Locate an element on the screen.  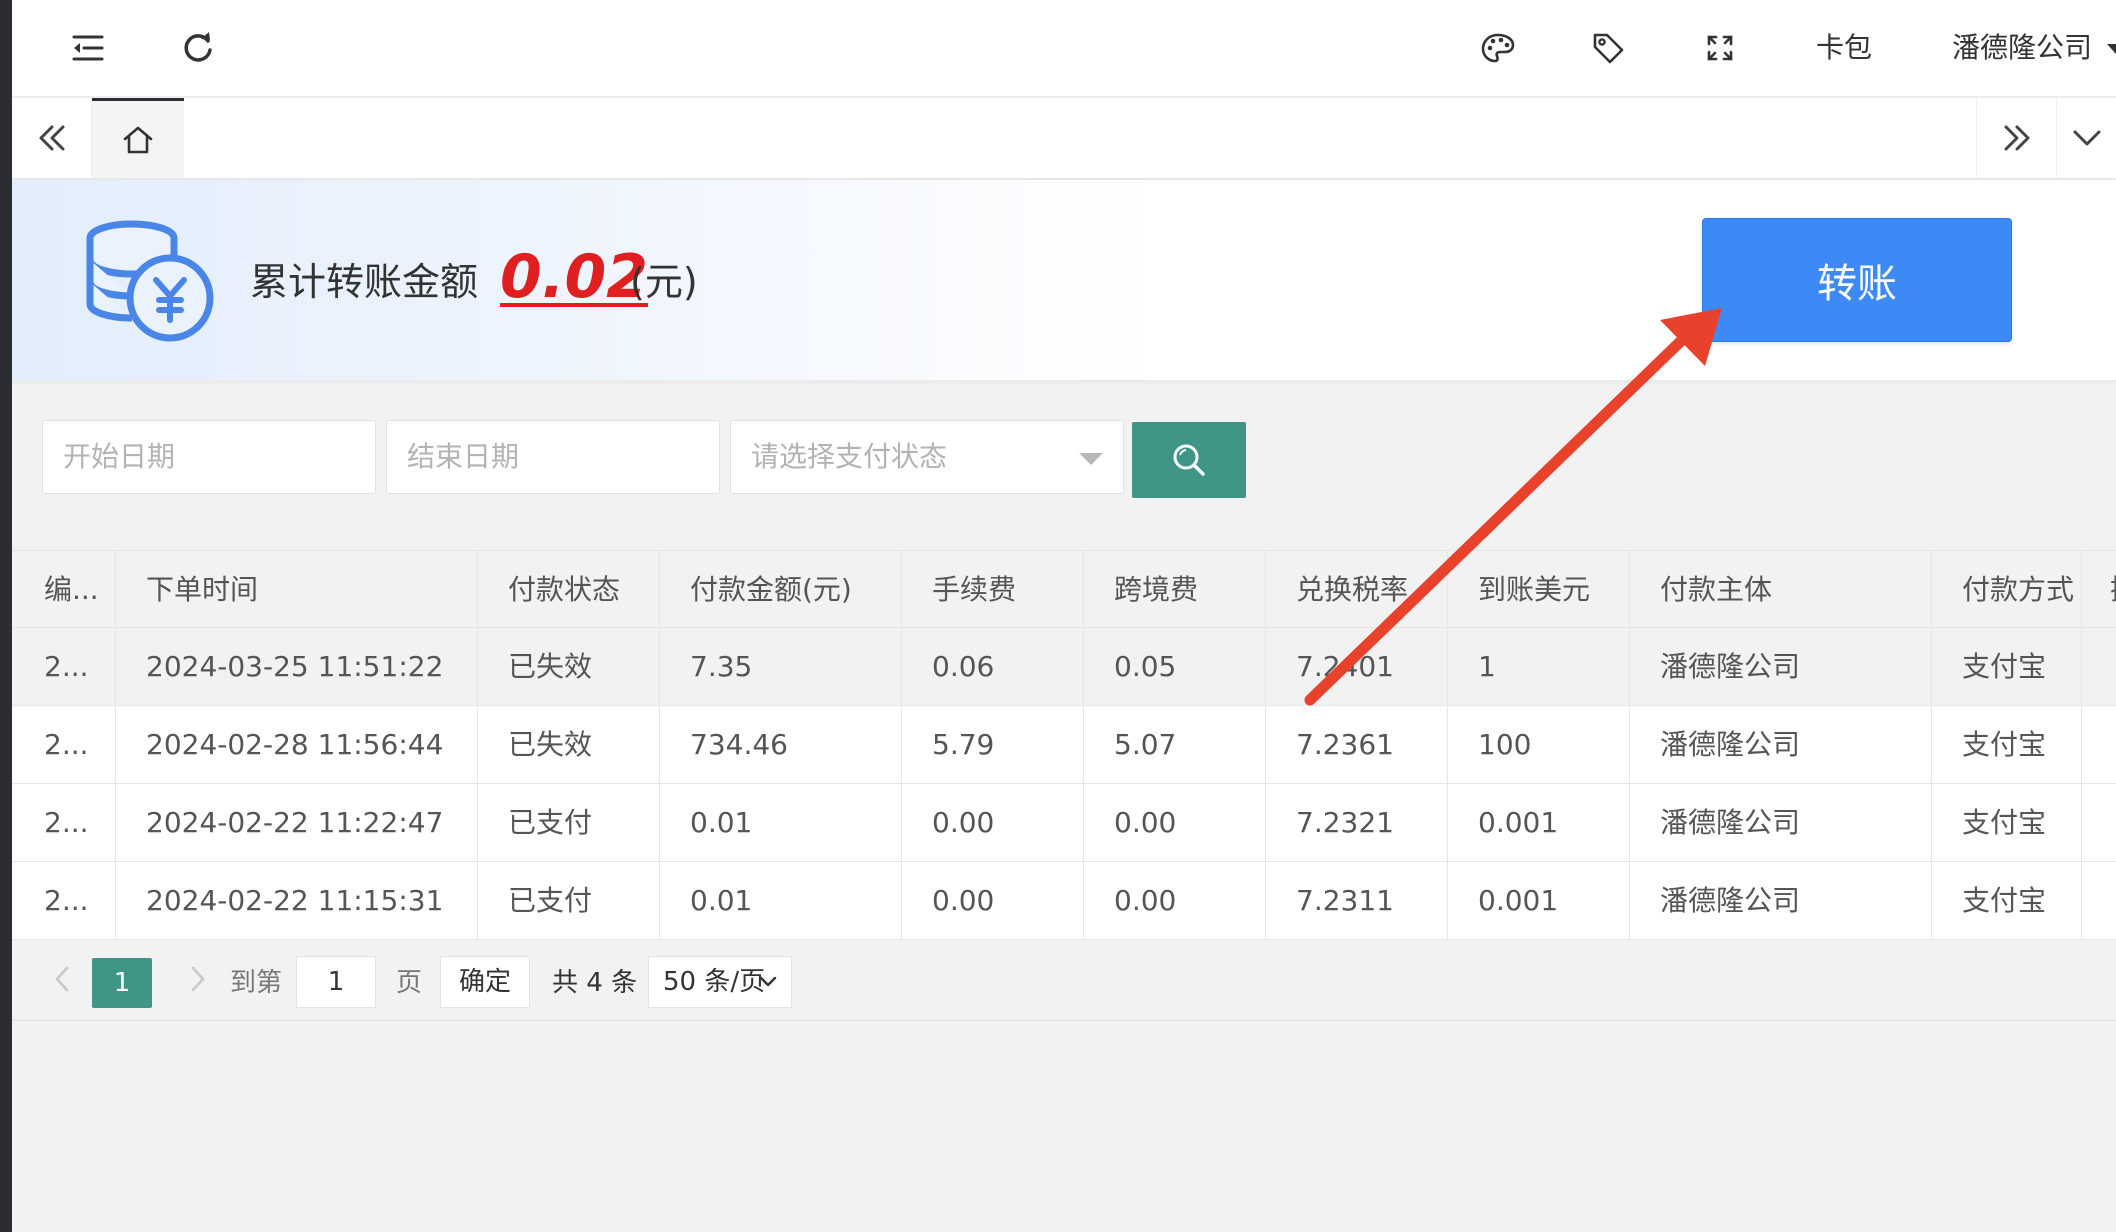
total-count: 共 4 条 is located at coordinates (595, 983).